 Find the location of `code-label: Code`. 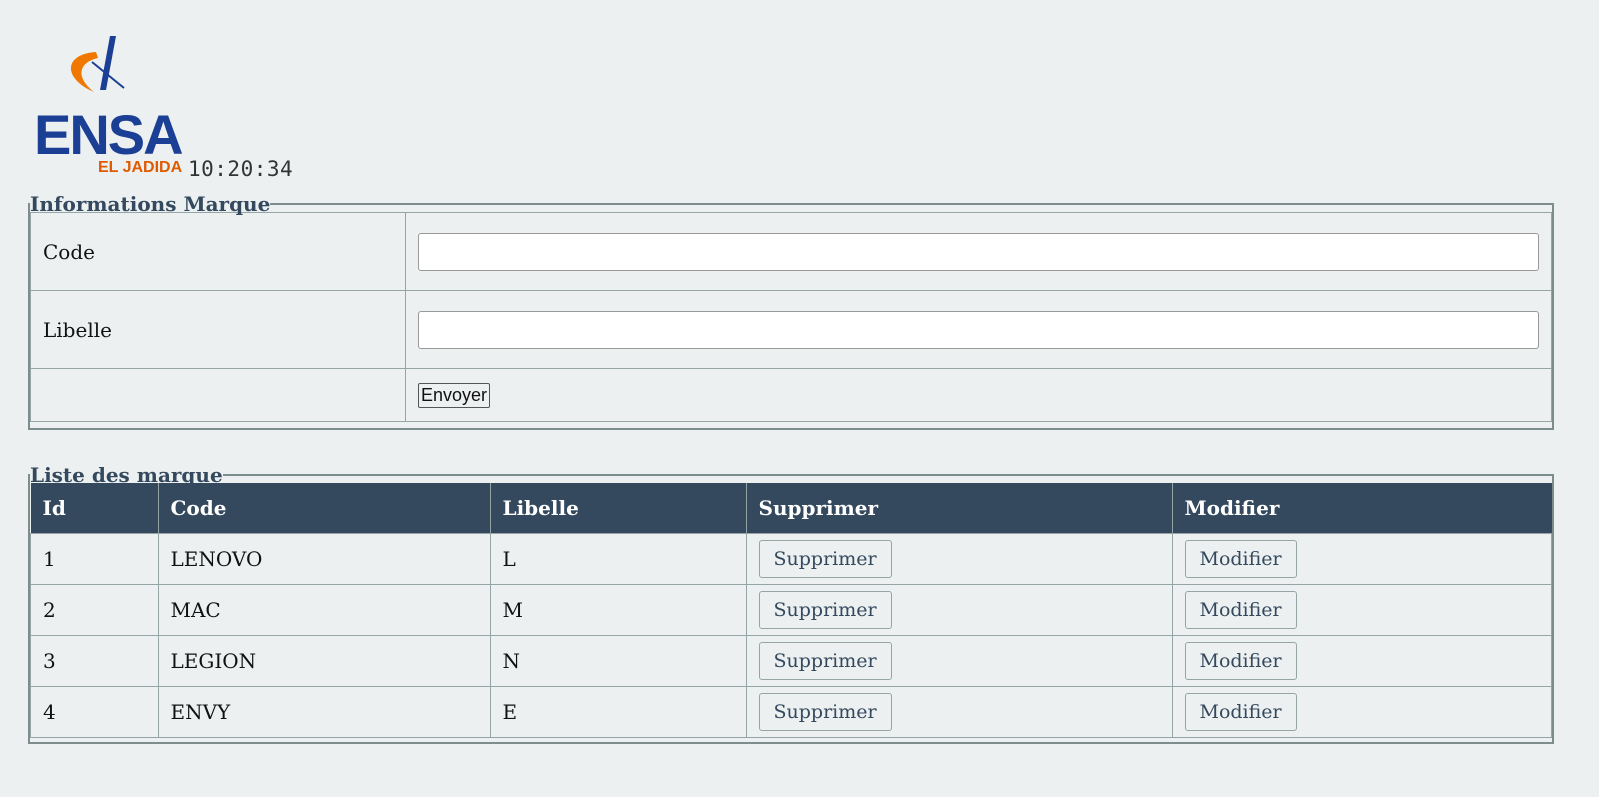

code-label: Code is located at coordinates (218, 251).